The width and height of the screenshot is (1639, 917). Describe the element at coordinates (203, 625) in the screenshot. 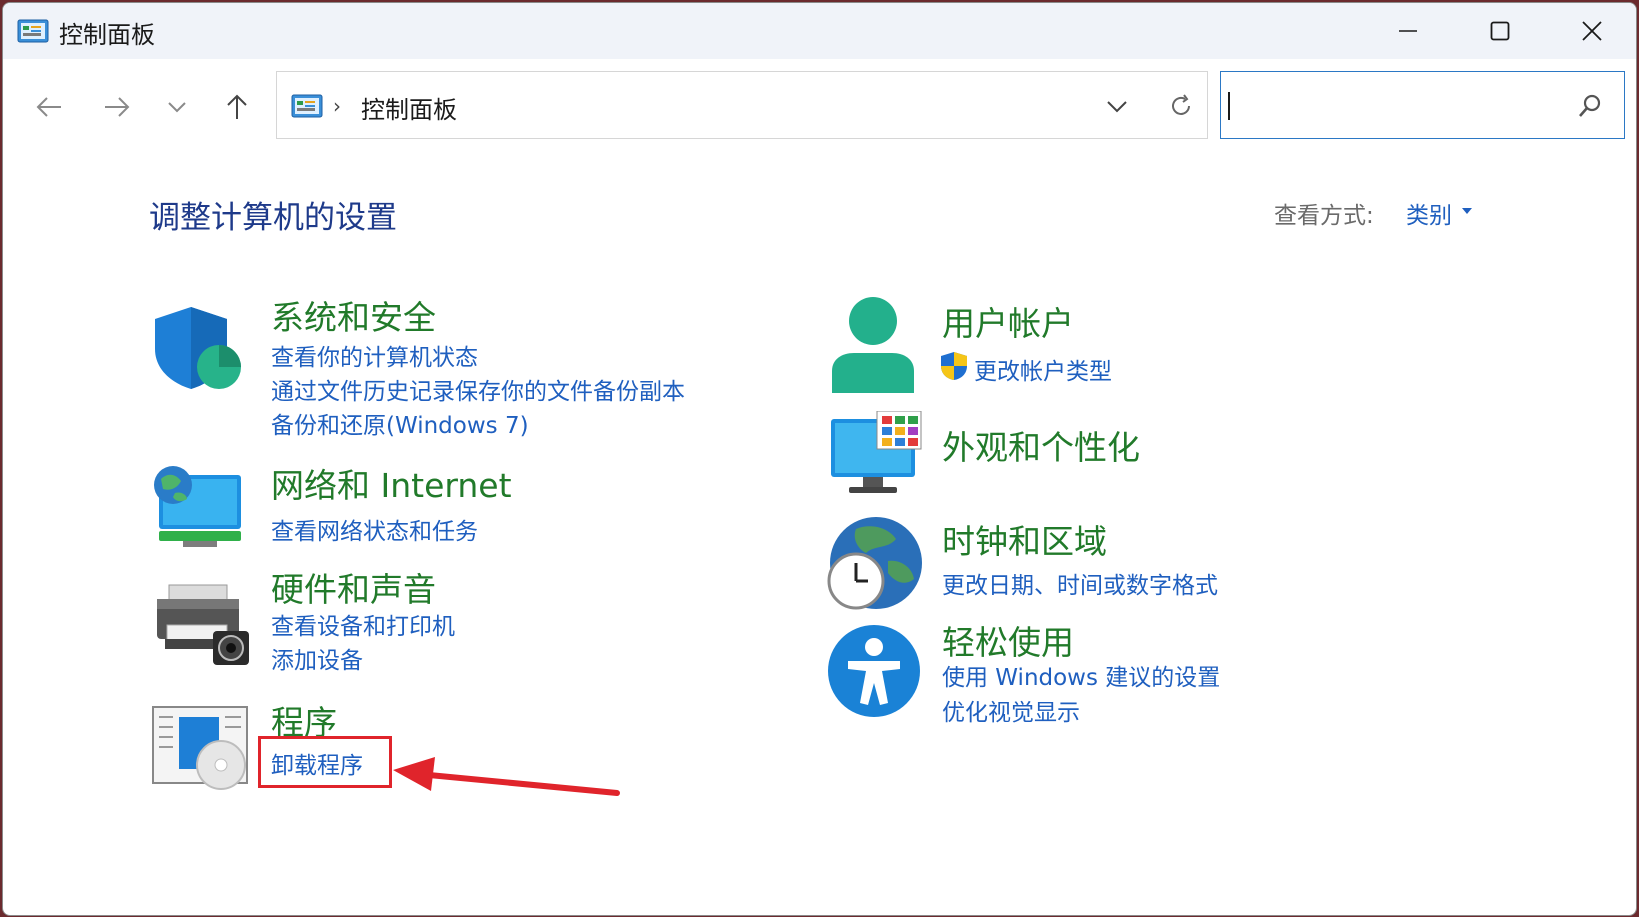

I see `printer-hardware-icon` at that location.